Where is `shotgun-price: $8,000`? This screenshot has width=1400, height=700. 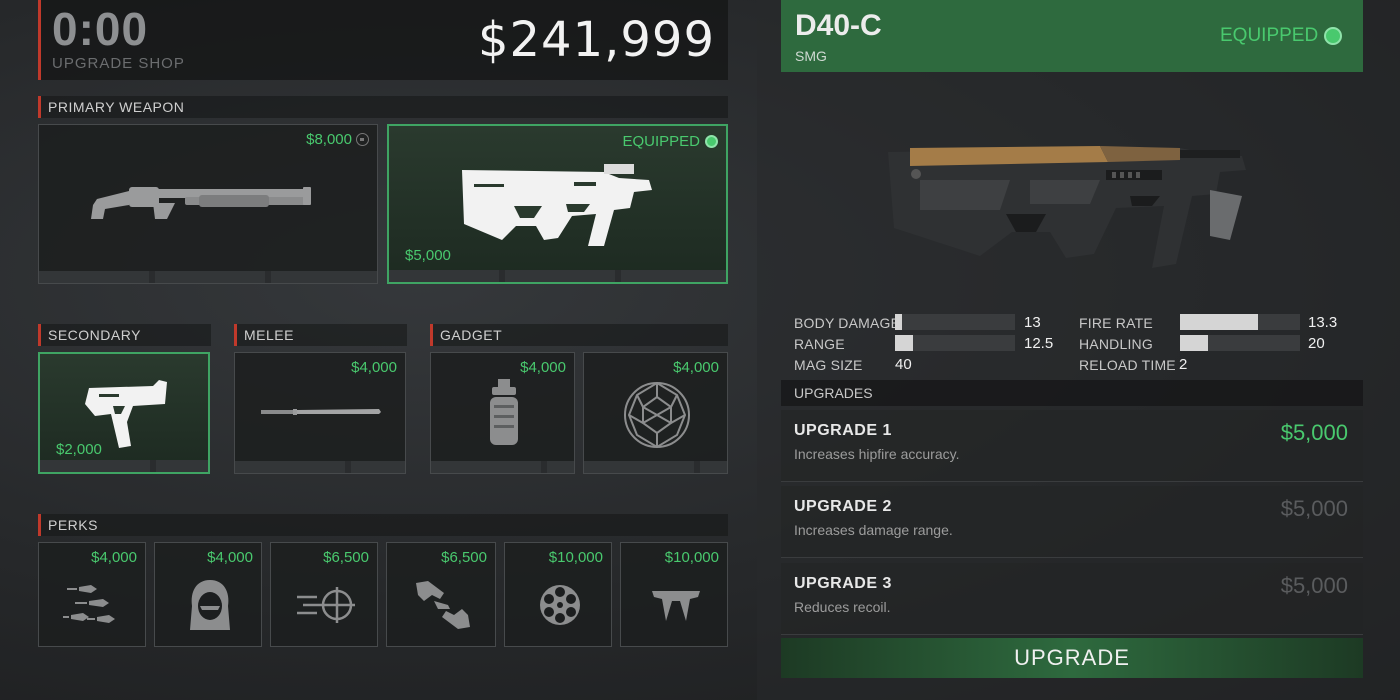
shotgun-price: $8,000 is located at coordinates (337, 139).